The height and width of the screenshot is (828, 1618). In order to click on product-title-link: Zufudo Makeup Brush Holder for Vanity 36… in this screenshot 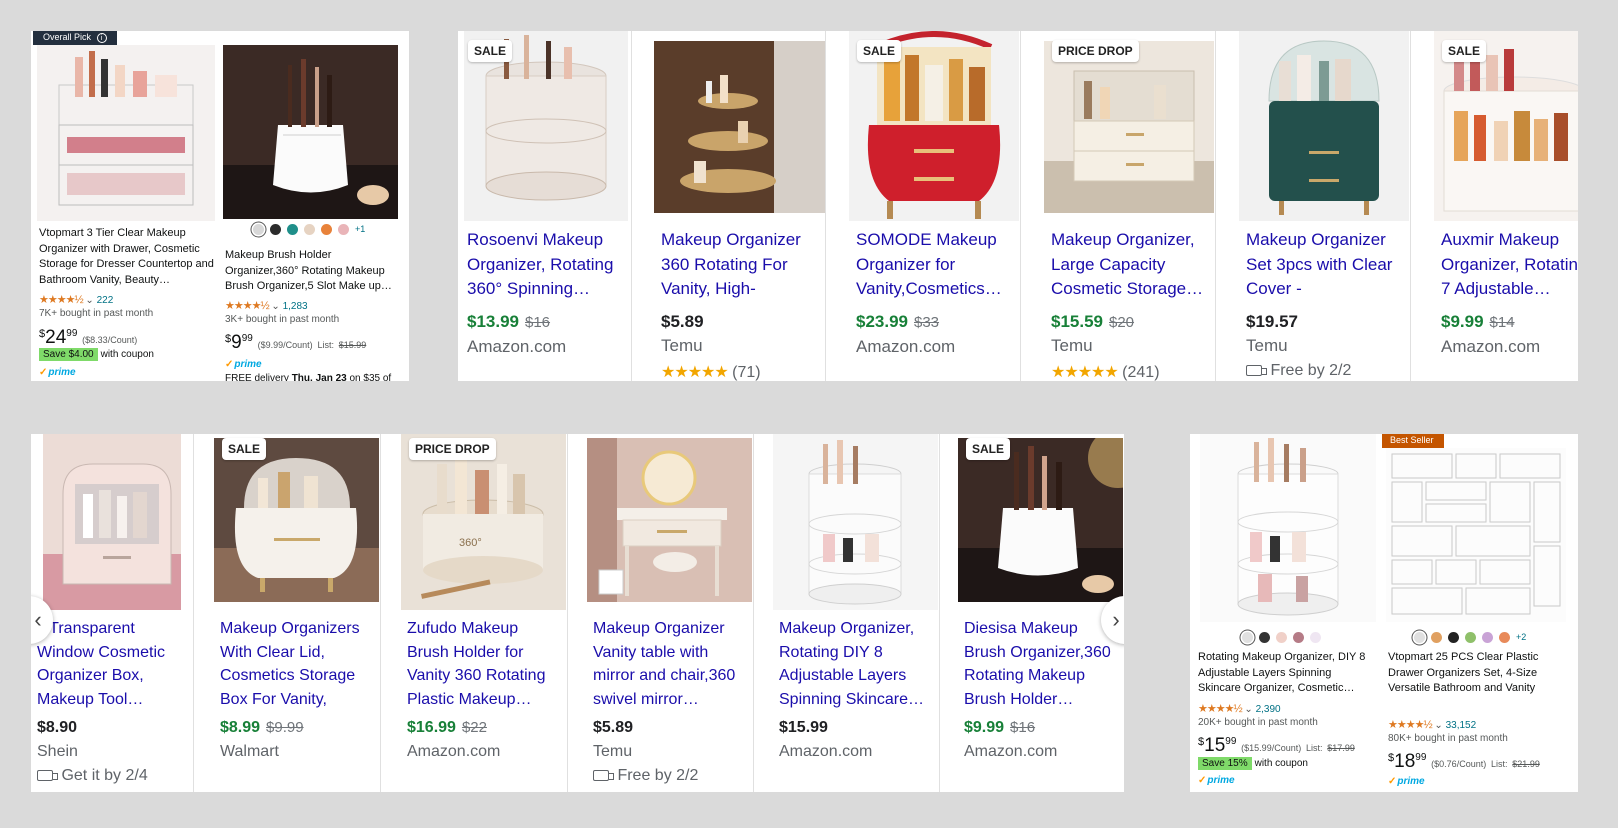, I will do `click(484, 665)`.